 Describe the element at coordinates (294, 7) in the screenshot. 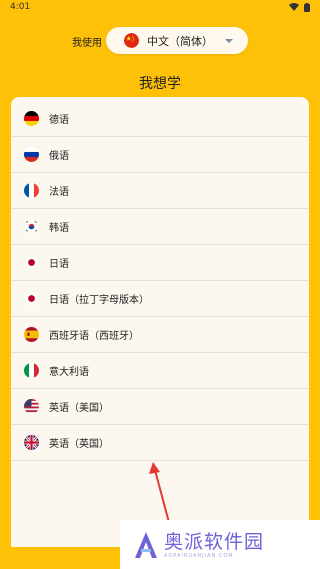

I see `wifi-icon` at that location.